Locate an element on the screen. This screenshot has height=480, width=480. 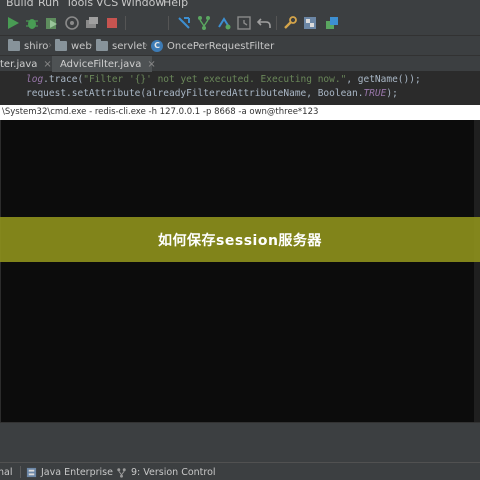
cmd-scrollbar is located at coordinates (477, 271).